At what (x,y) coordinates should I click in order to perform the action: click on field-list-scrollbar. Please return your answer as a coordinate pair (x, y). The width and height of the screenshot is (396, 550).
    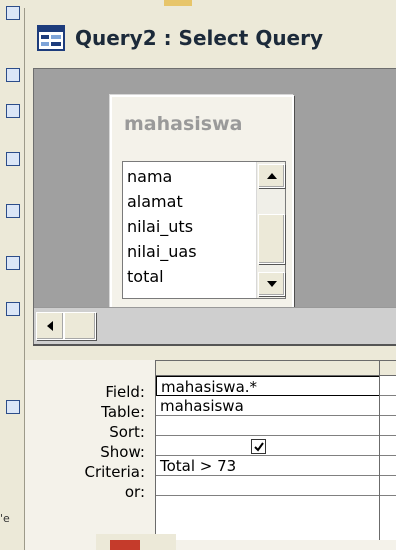
    Looking at the image, I should click on (270, 230).